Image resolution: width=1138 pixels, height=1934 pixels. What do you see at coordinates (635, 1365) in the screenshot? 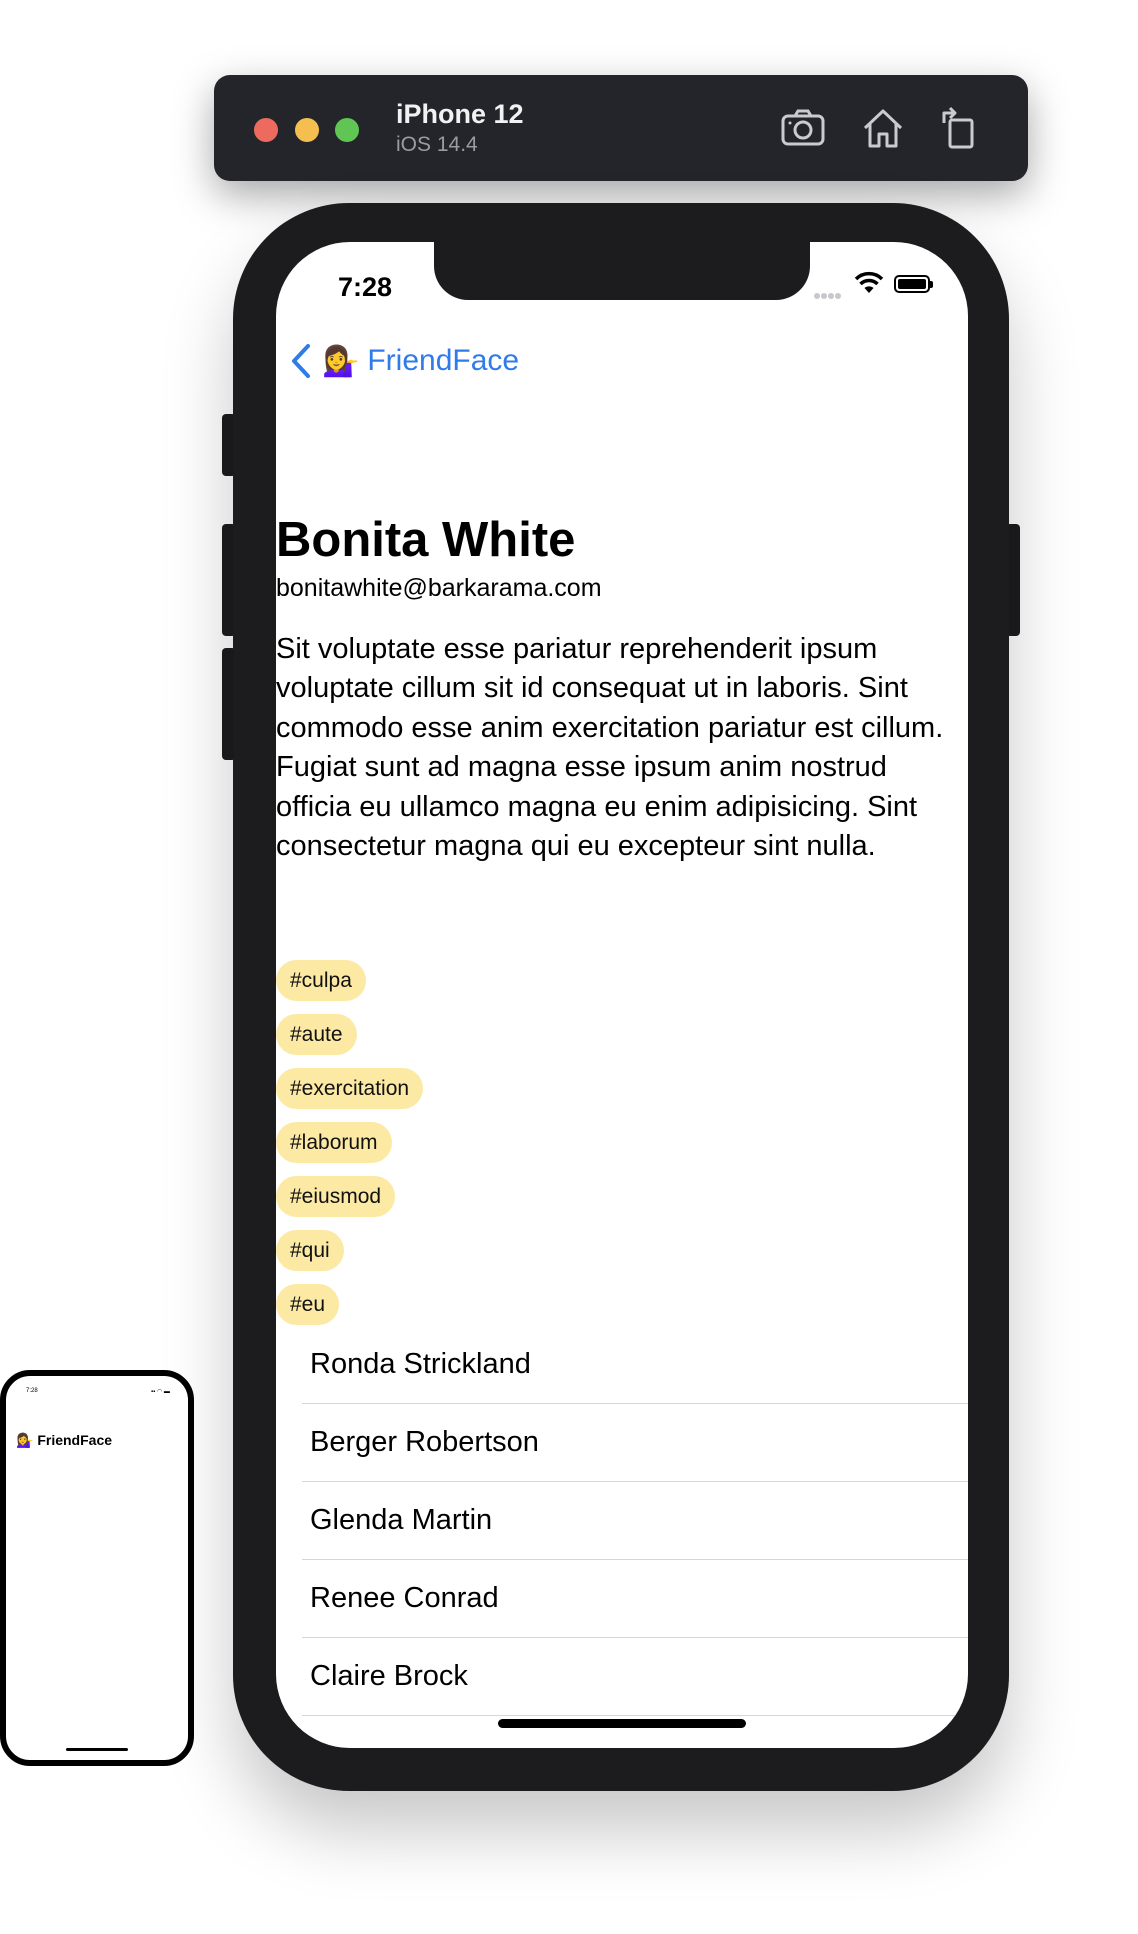
I see `friend-row: Ronda Strickland` at bounding box center [635, 1365].